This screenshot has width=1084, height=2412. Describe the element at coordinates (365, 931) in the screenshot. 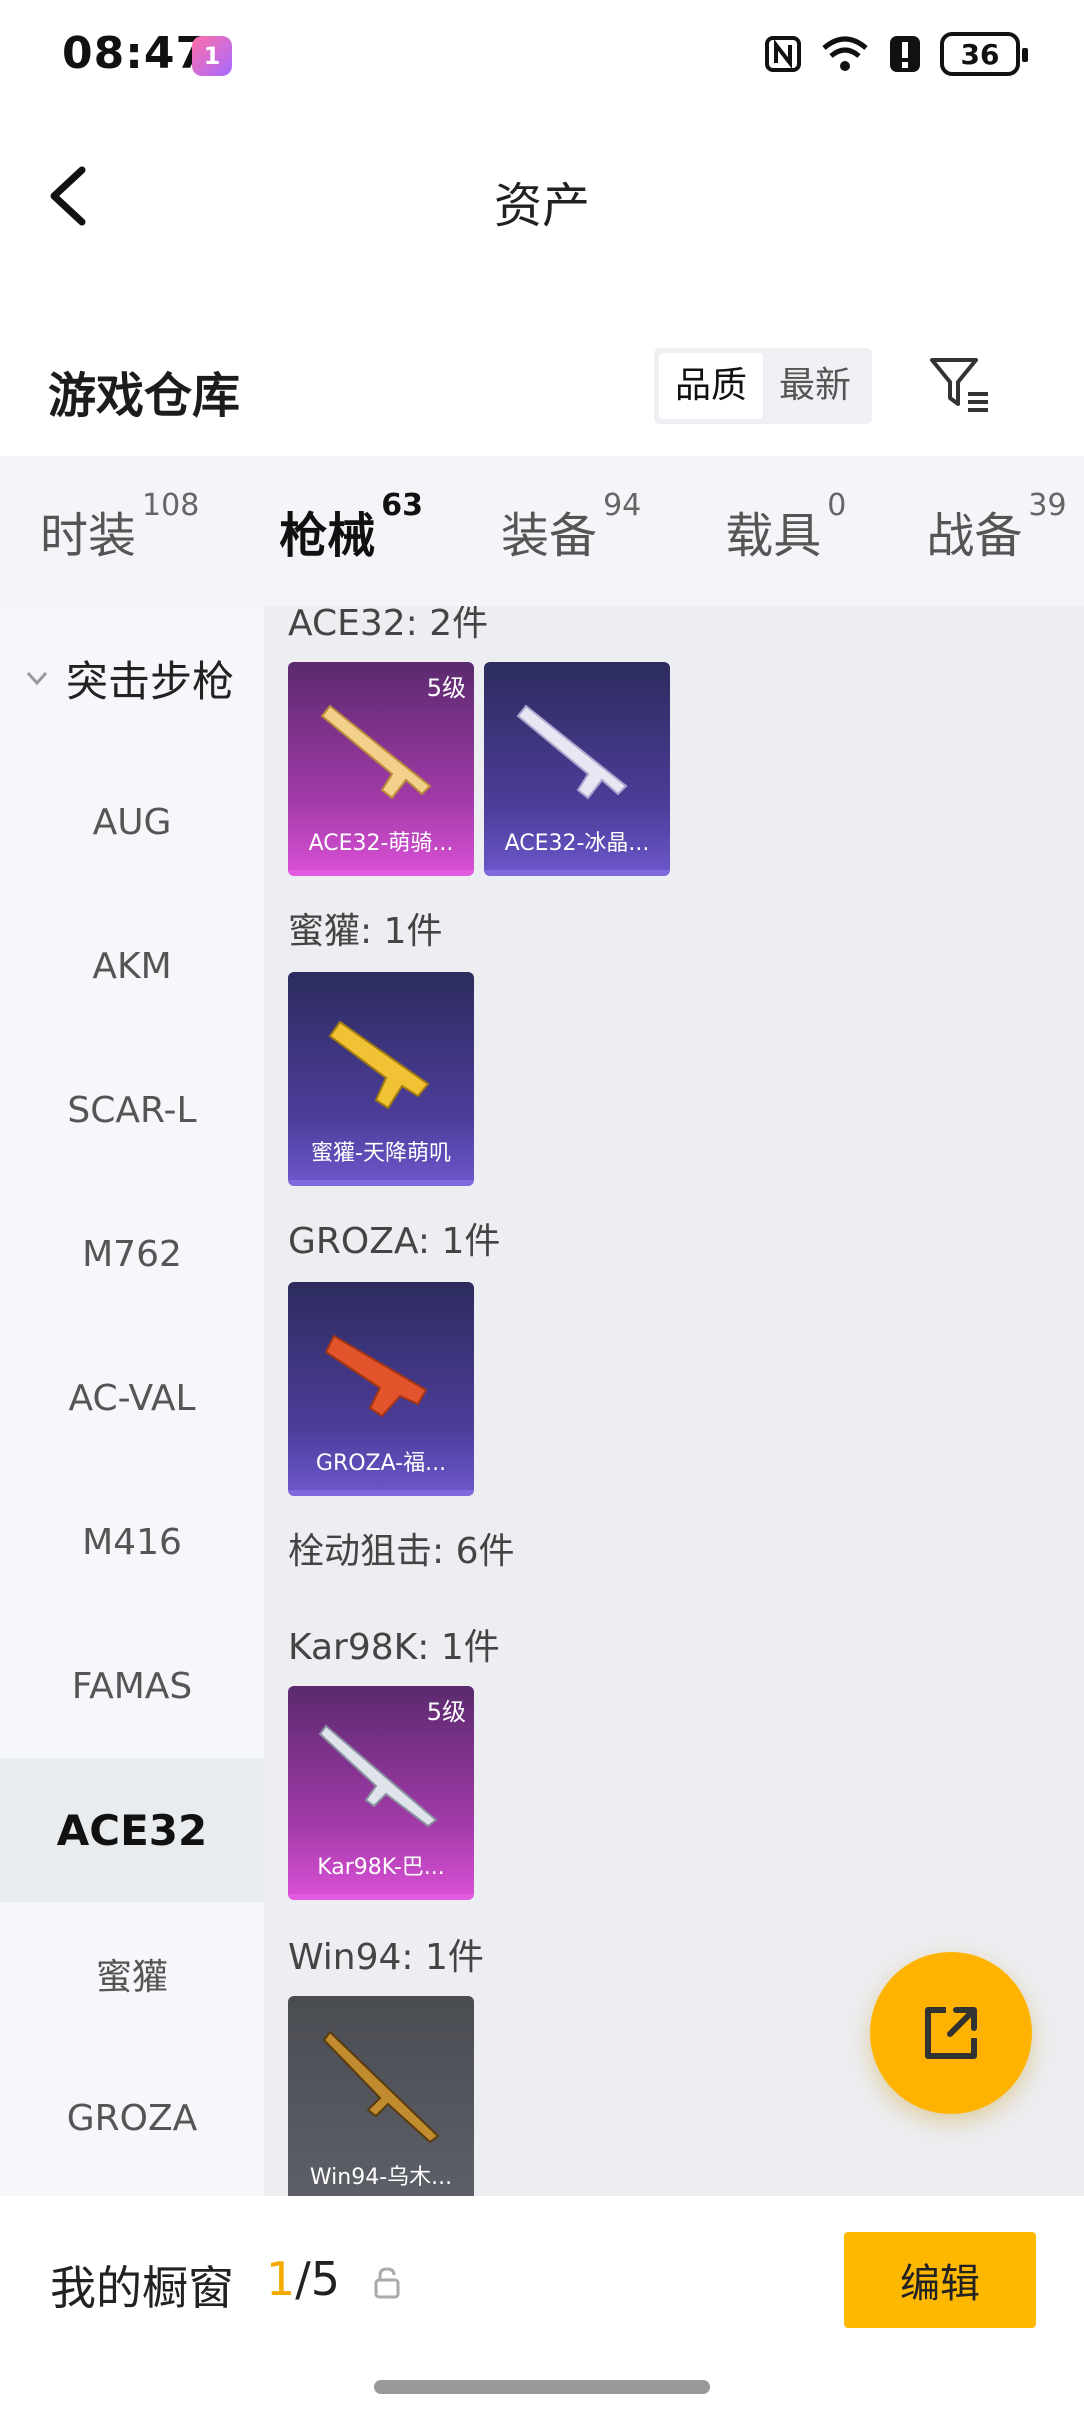

I see `group-label-honey-badger: 蜜獾: 1件` at that location.